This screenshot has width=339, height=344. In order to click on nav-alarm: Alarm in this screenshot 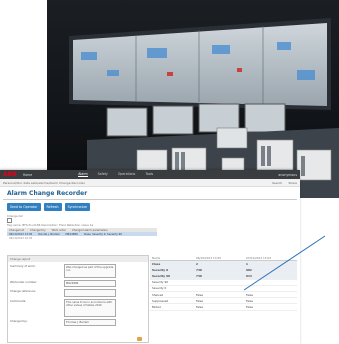, I will do `click(83, 174)`.